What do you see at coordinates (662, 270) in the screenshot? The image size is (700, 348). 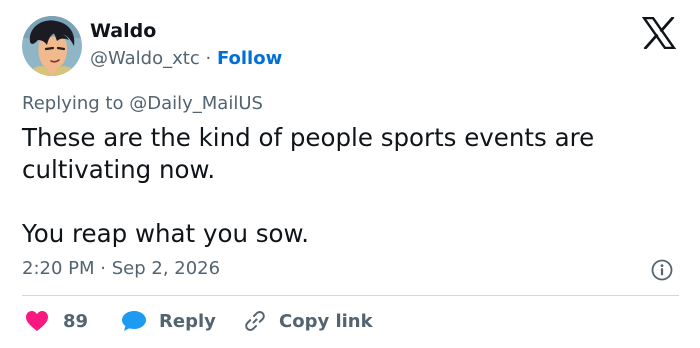 I see `info-icon` at bounding box center [662, 270].